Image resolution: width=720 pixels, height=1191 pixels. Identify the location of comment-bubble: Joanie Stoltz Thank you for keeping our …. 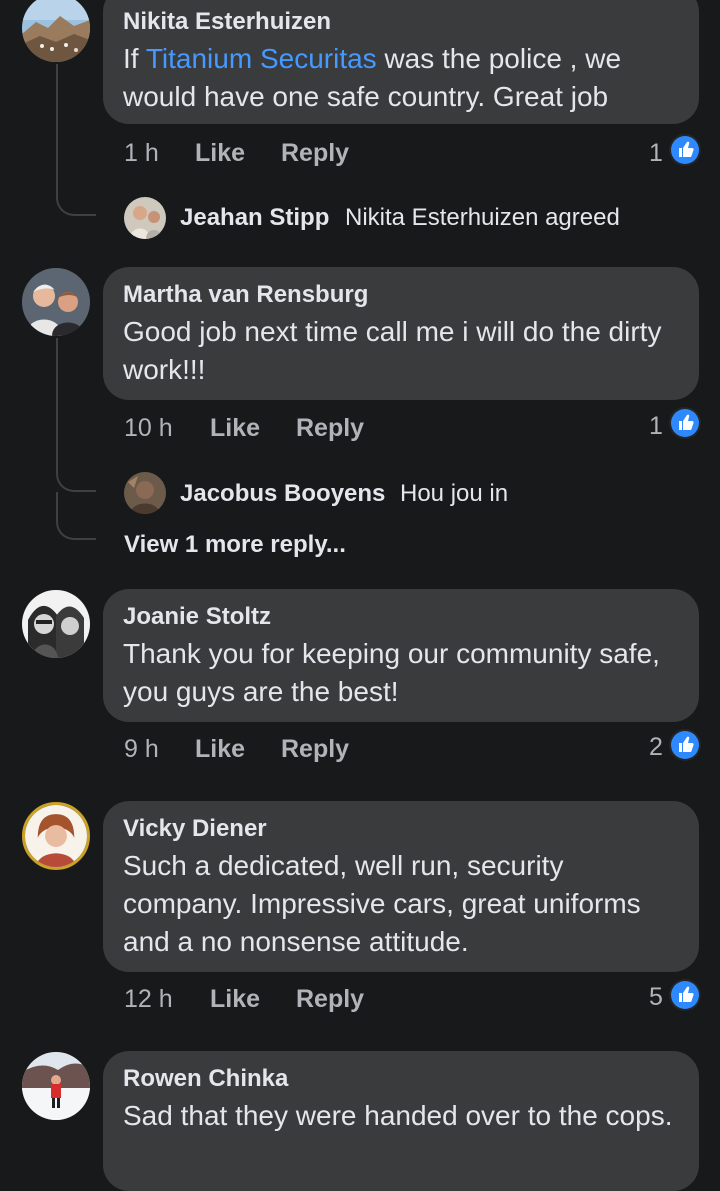
(401, 655).